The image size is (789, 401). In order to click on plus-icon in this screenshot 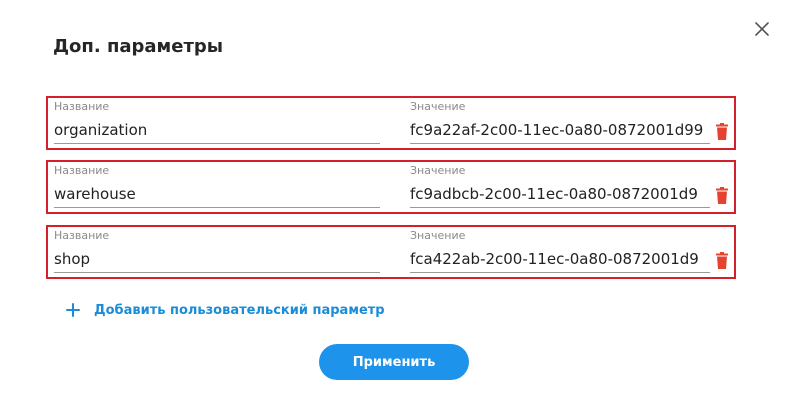, I will do `click(73, 310)`.